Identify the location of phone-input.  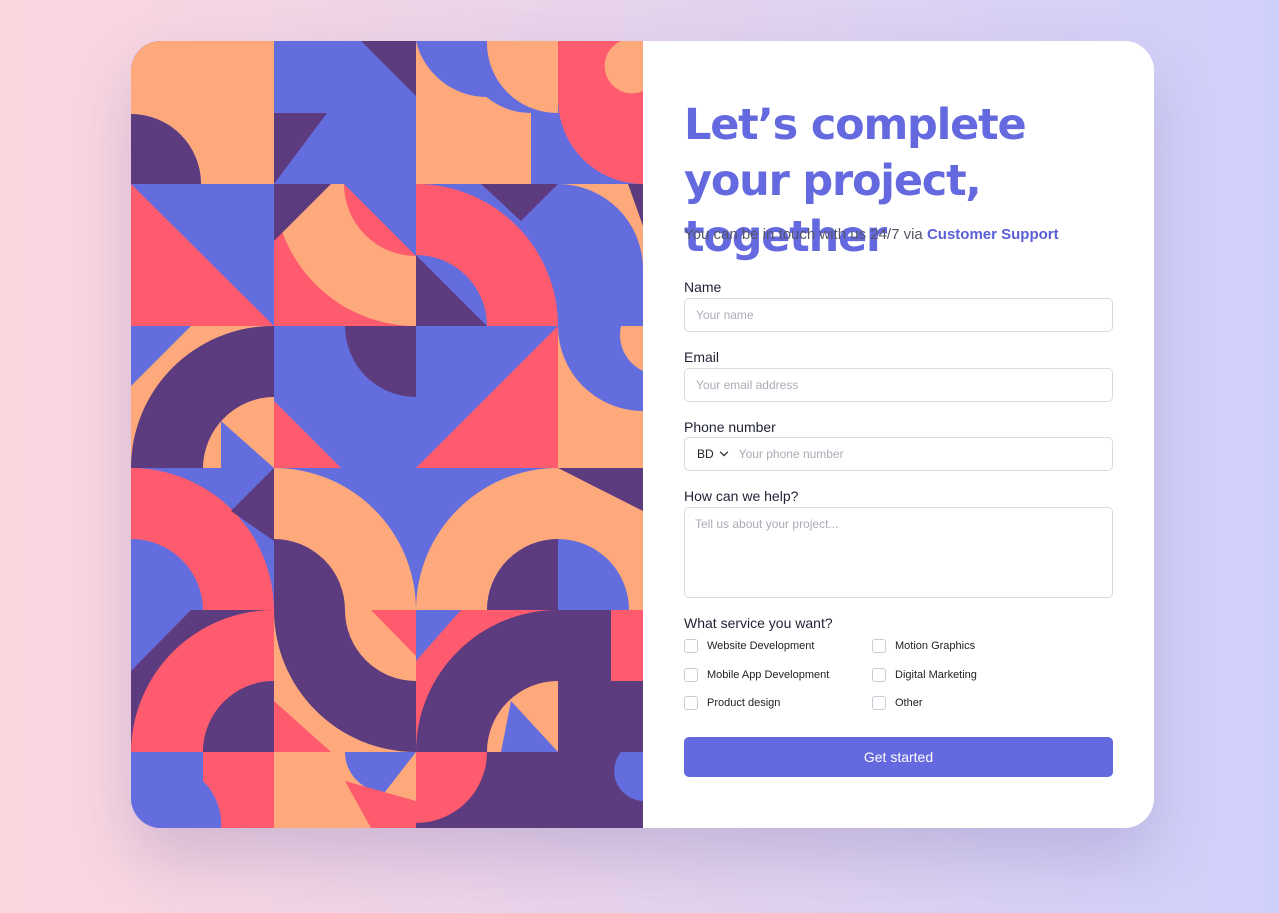
(924, 454).